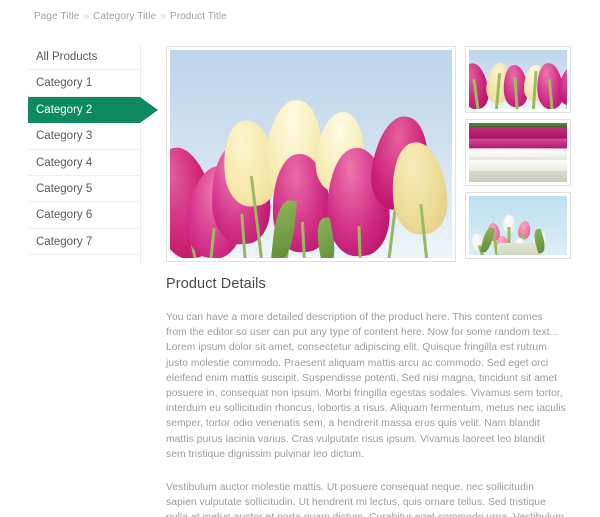 The width and height of the screenshot is (600, 517). Describe the element at coordinates (149, 109) in the screenshot. I see `active-pointer-icon` at that location.